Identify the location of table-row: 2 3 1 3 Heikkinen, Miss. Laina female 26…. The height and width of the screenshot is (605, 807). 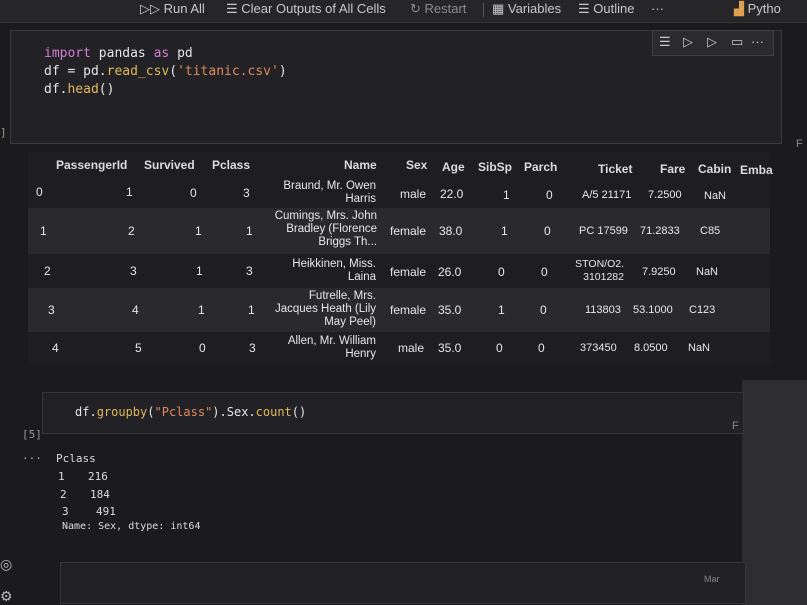
(399, 271).